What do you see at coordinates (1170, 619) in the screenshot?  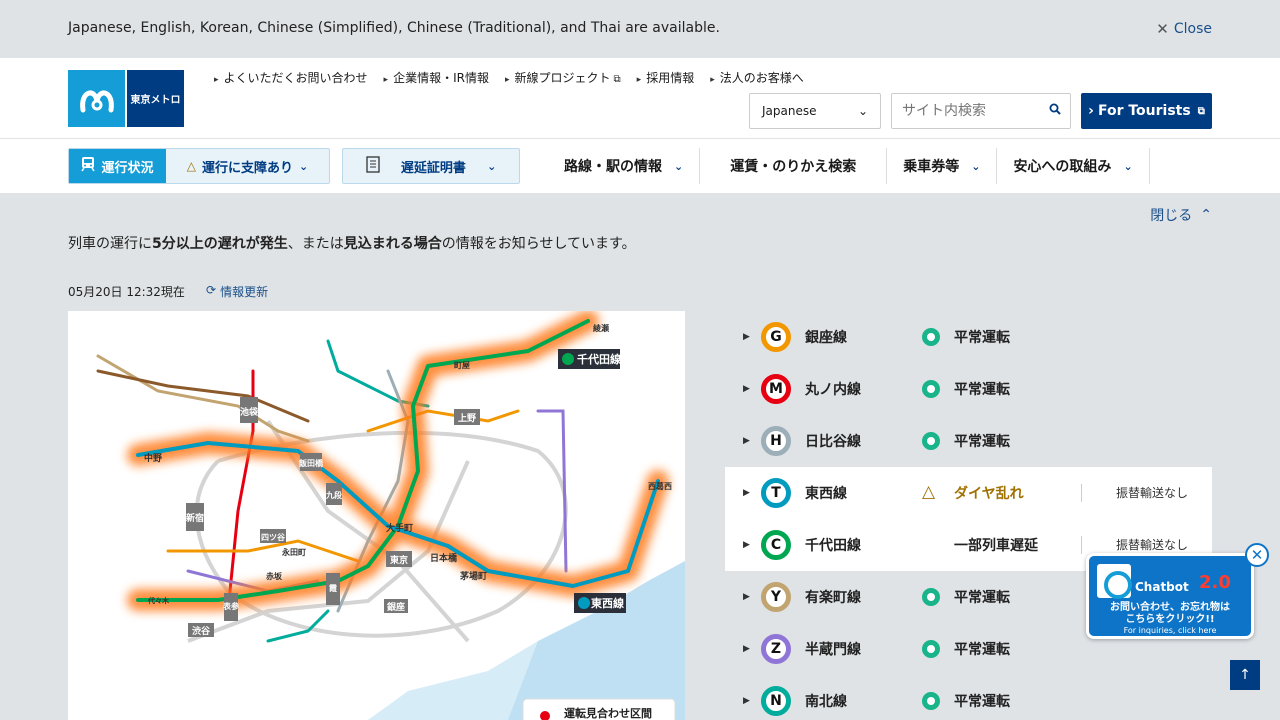 I see `chatbot-subtitle-line: こちらをクリック!!` at bounding box center [1170, 619].